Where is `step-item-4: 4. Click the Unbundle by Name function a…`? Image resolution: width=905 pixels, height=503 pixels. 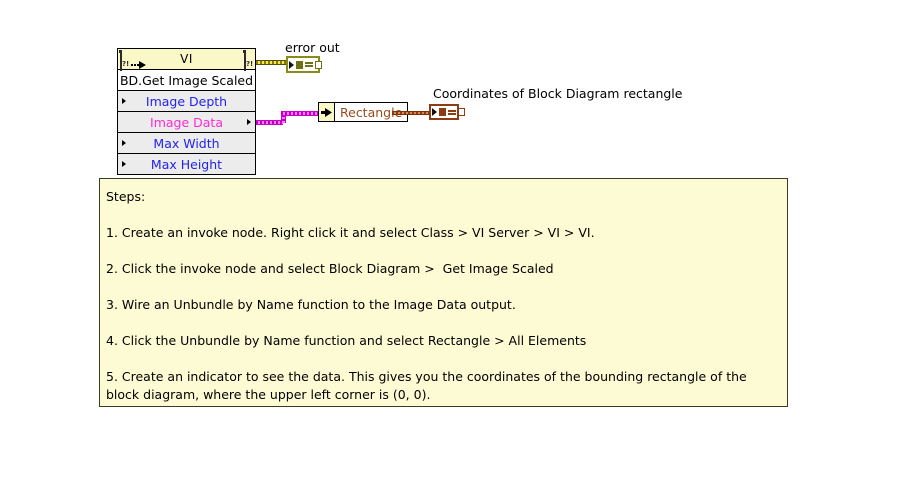
step-item-4: 4. Click the Unbundle by Name function a… is located at coordinates (346, 340).